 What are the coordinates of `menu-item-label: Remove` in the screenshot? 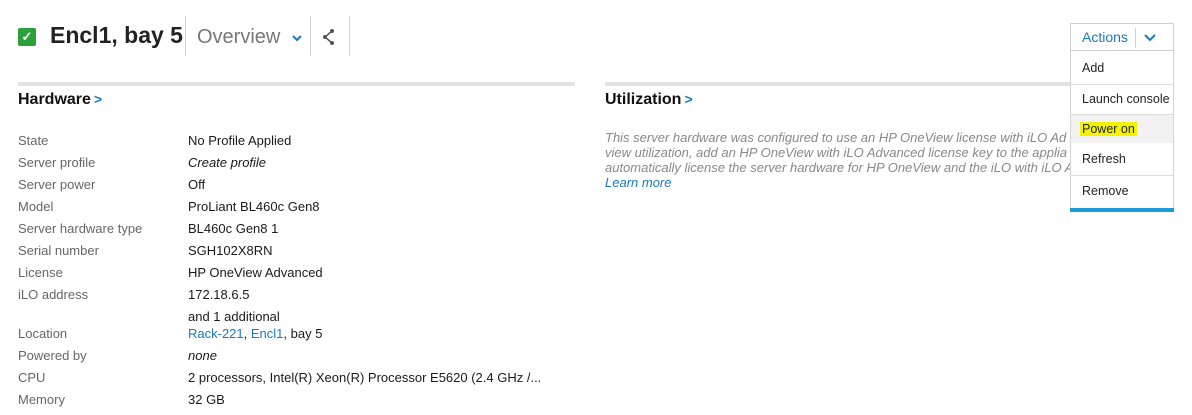 It's located at (1105, 191).